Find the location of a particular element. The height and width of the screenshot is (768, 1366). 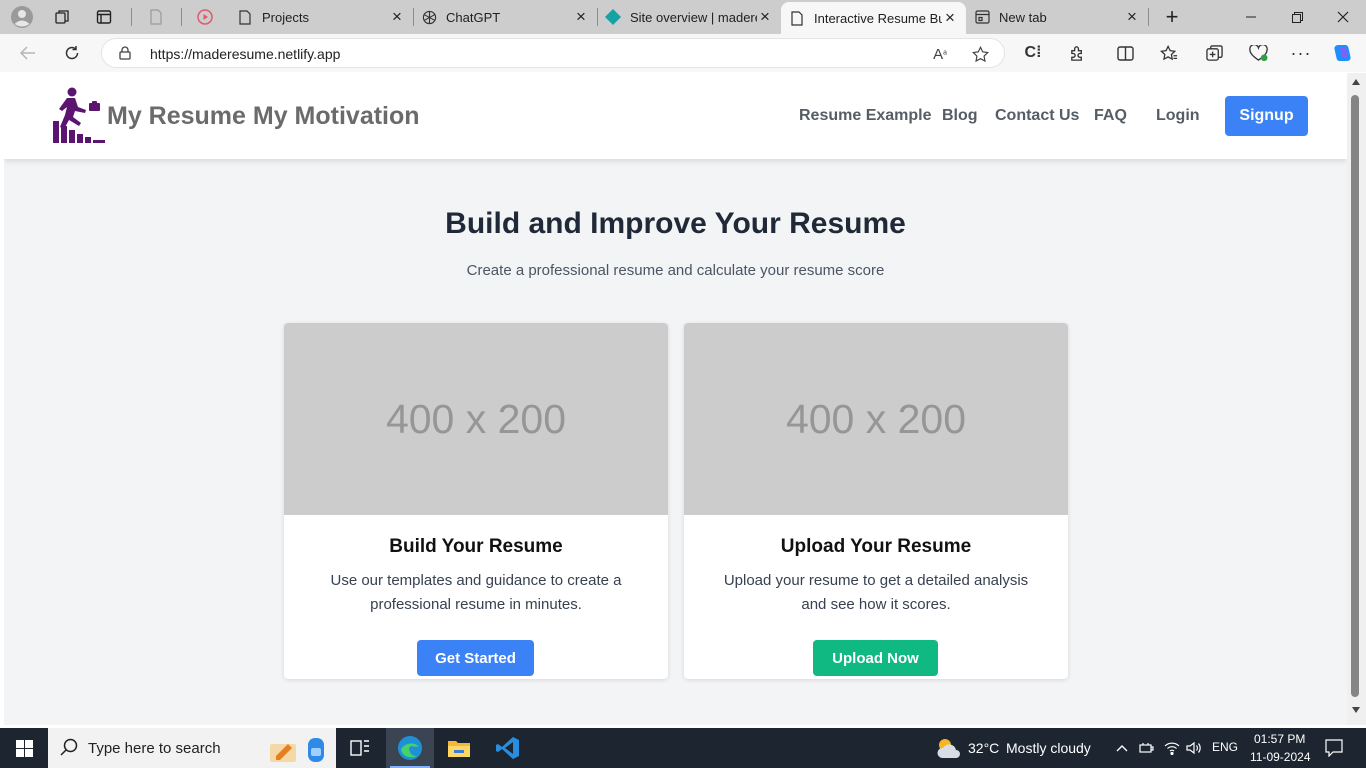

clock-date: 11-09-2024 is located at coordinates (1280, 757).